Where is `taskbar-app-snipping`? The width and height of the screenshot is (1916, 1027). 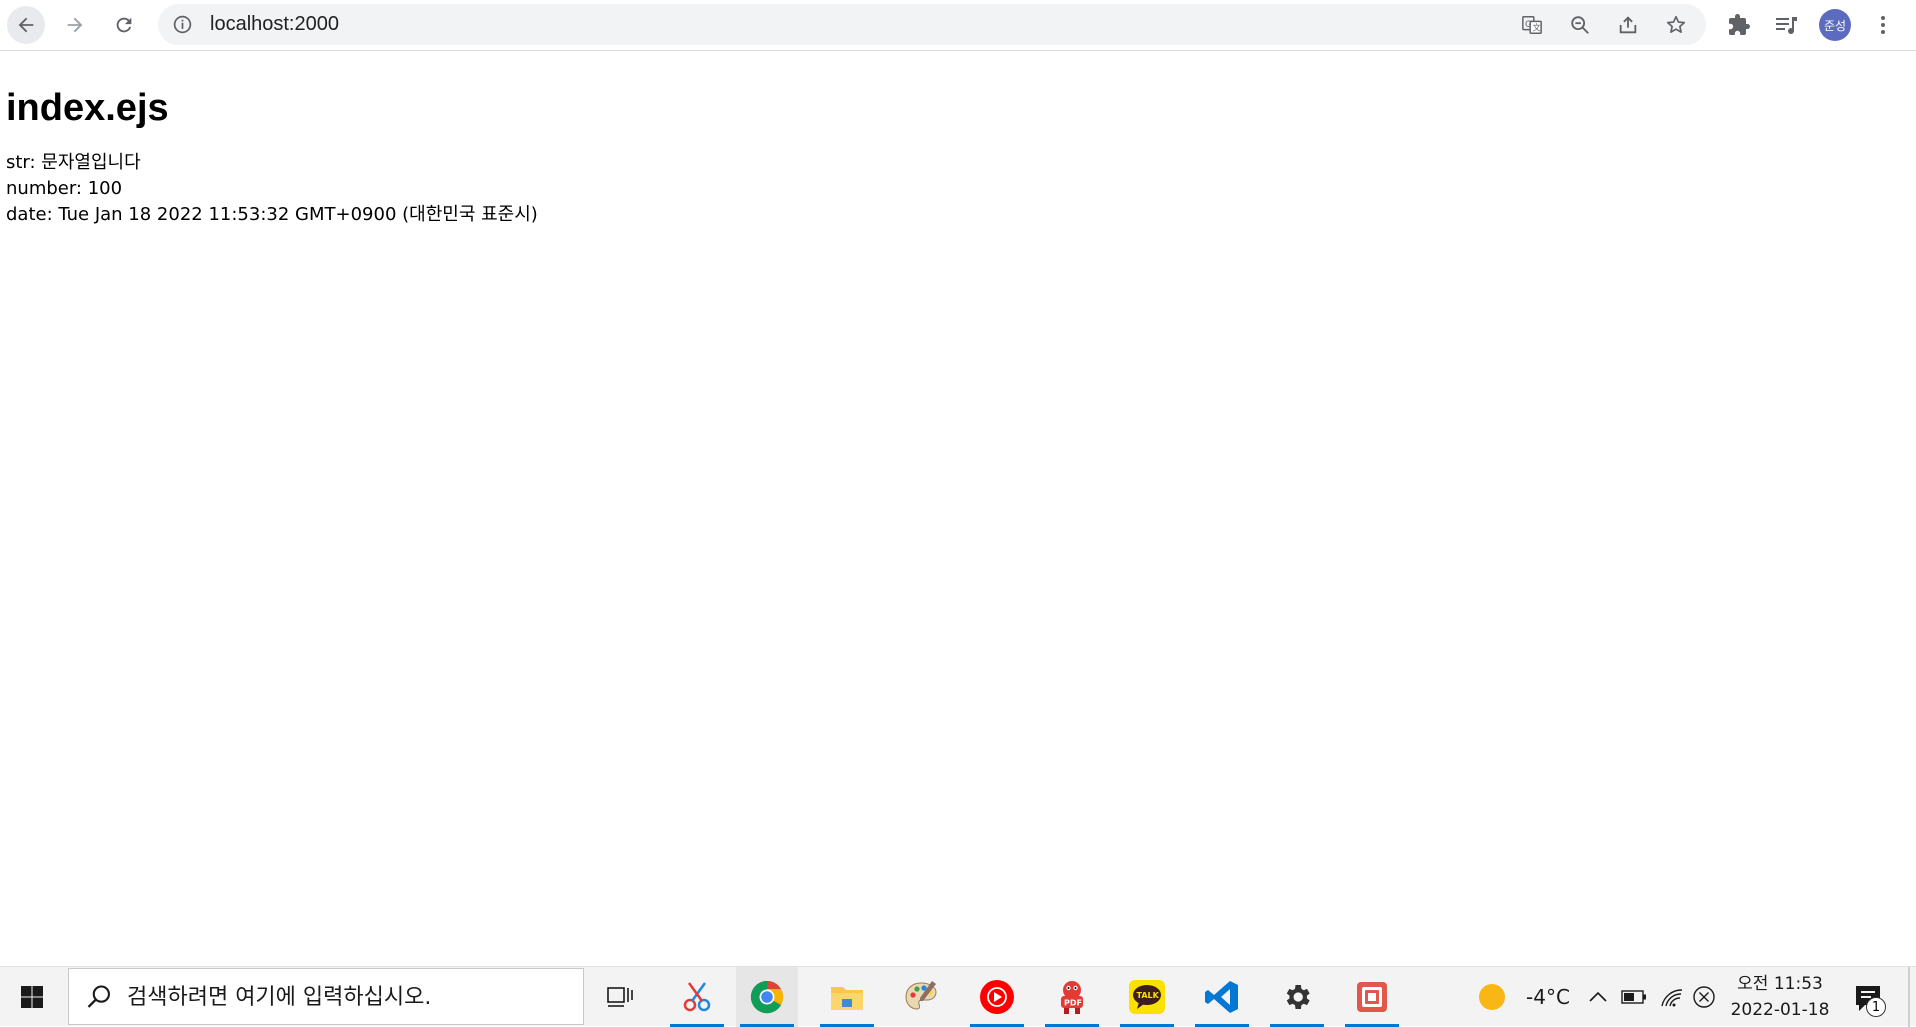
taskbar-app-snipping is located at coordinates (697, 997).